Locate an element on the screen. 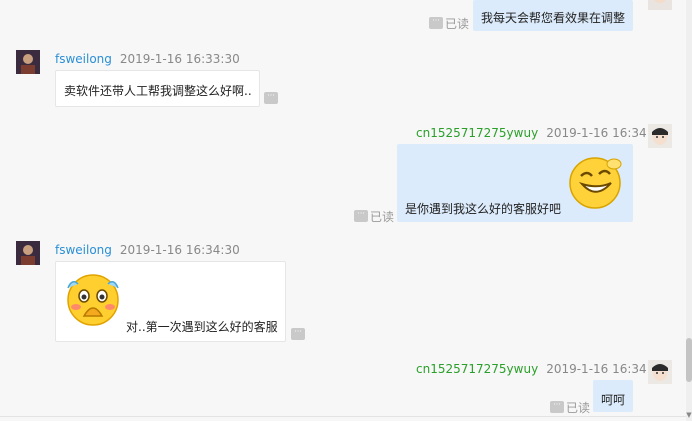  message-text: 卖软件还带人工帮我调整这么好啊.. is located at coordinates (158, 91).